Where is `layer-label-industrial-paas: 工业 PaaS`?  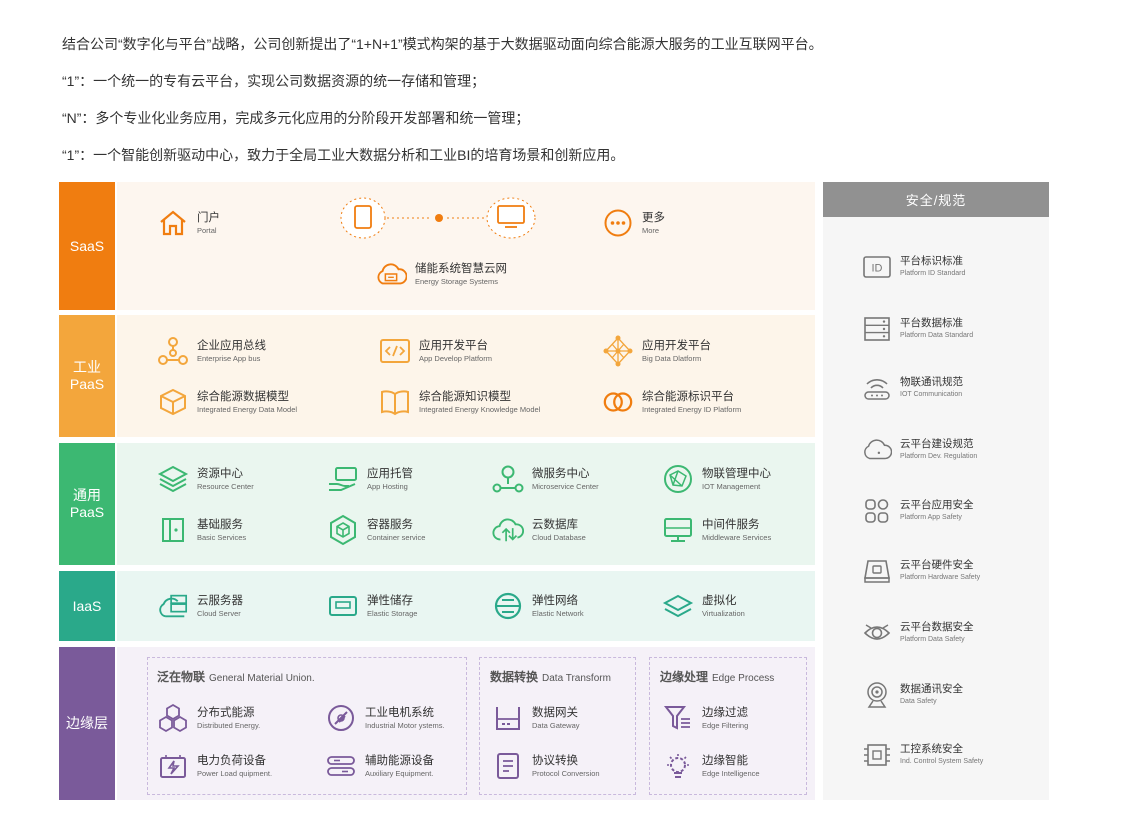 layer-label-industrial-paas: 工业 PaaS is located at coordinates (87, 376).